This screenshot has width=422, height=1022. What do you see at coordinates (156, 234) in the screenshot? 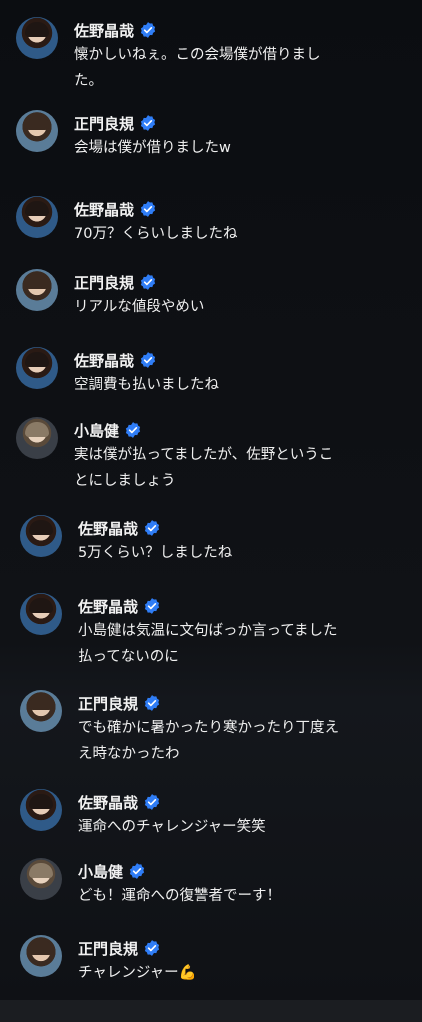
I see `comment-text: 70万？くらいしましたね` at bounding box center [156, 234].